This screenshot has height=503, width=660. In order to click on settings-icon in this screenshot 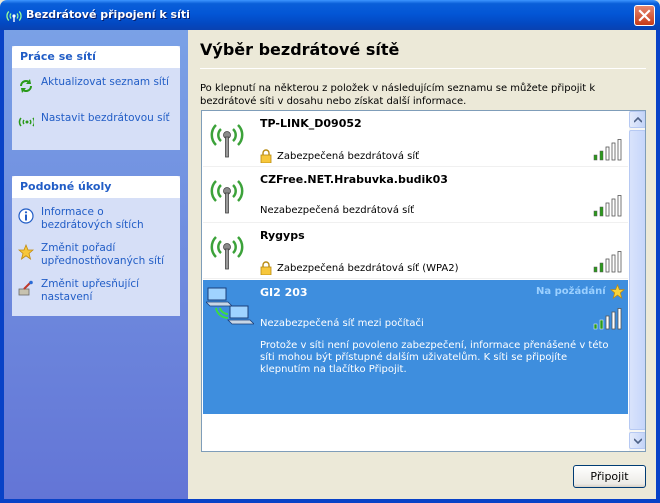, I will do `click(25, 288)`.